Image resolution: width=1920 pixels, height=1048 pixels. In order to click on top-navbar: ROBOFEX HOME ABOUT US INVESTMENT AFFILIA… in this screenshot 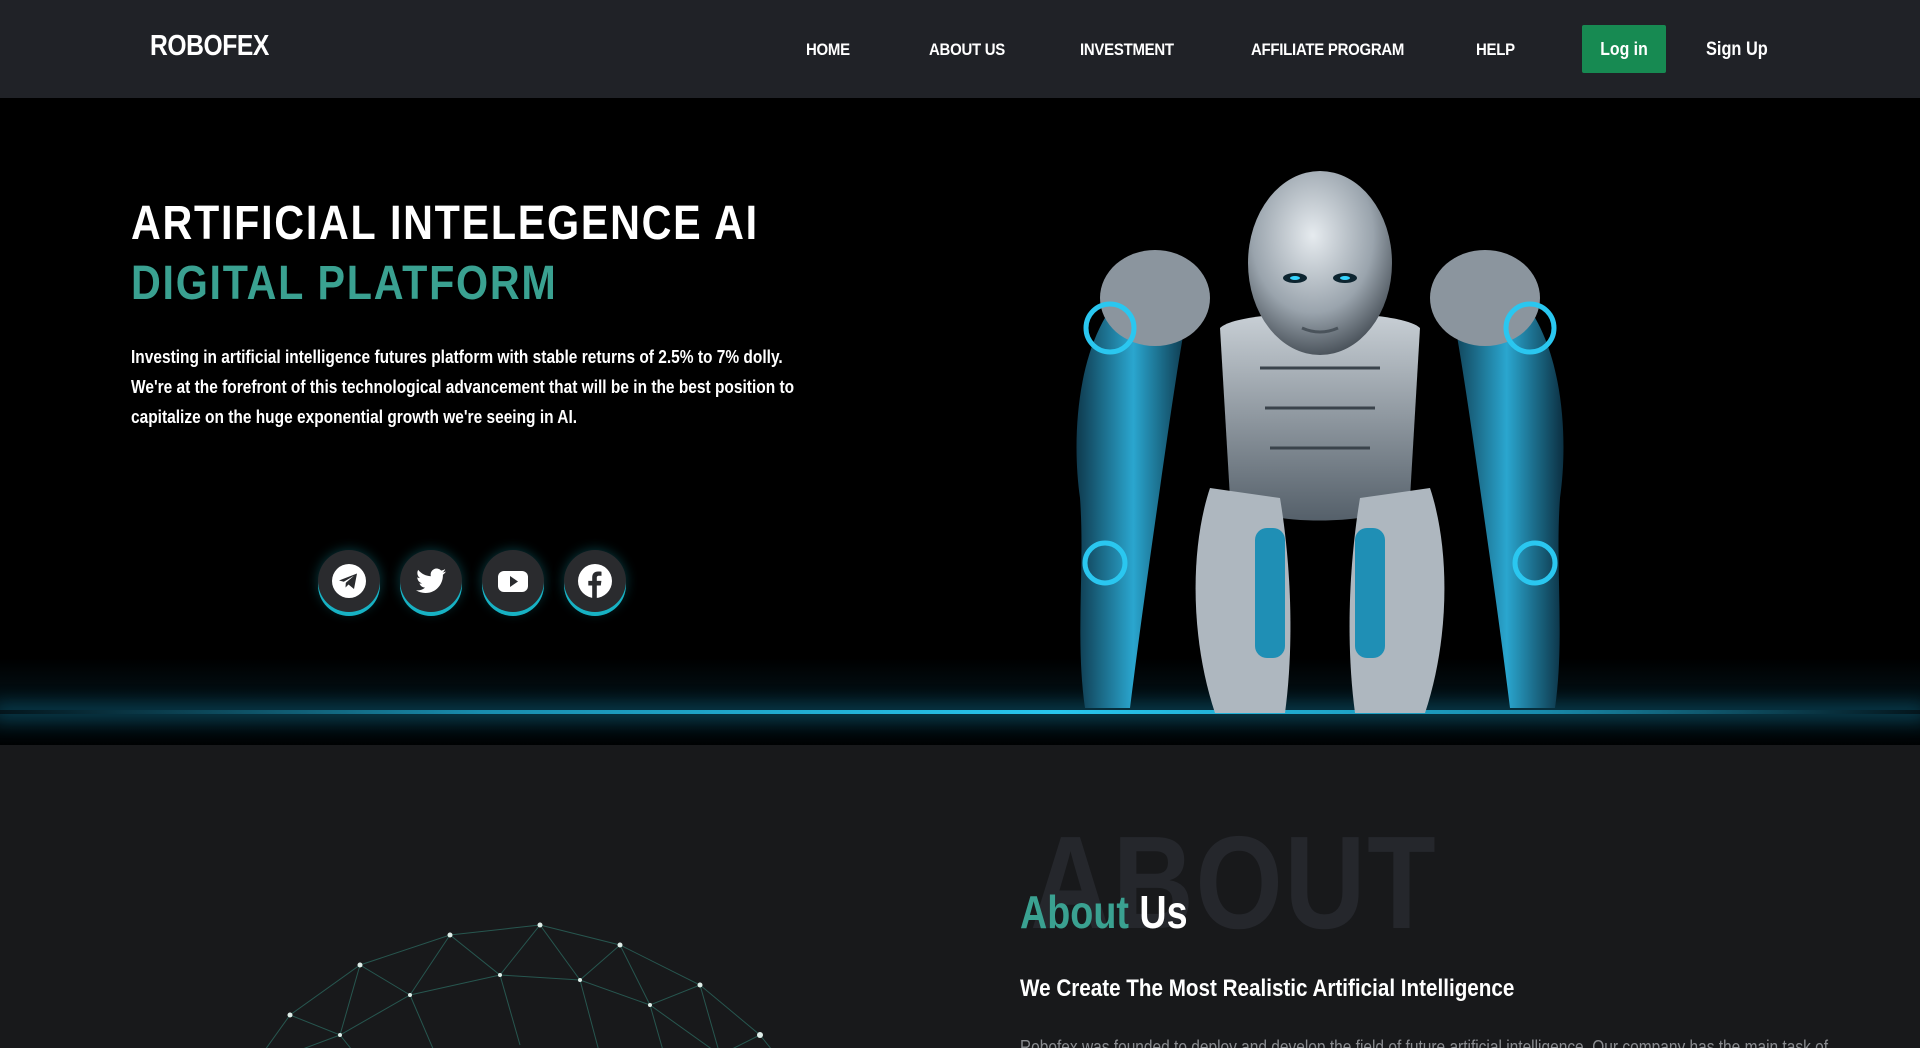, I will do `click(960, 49)`.